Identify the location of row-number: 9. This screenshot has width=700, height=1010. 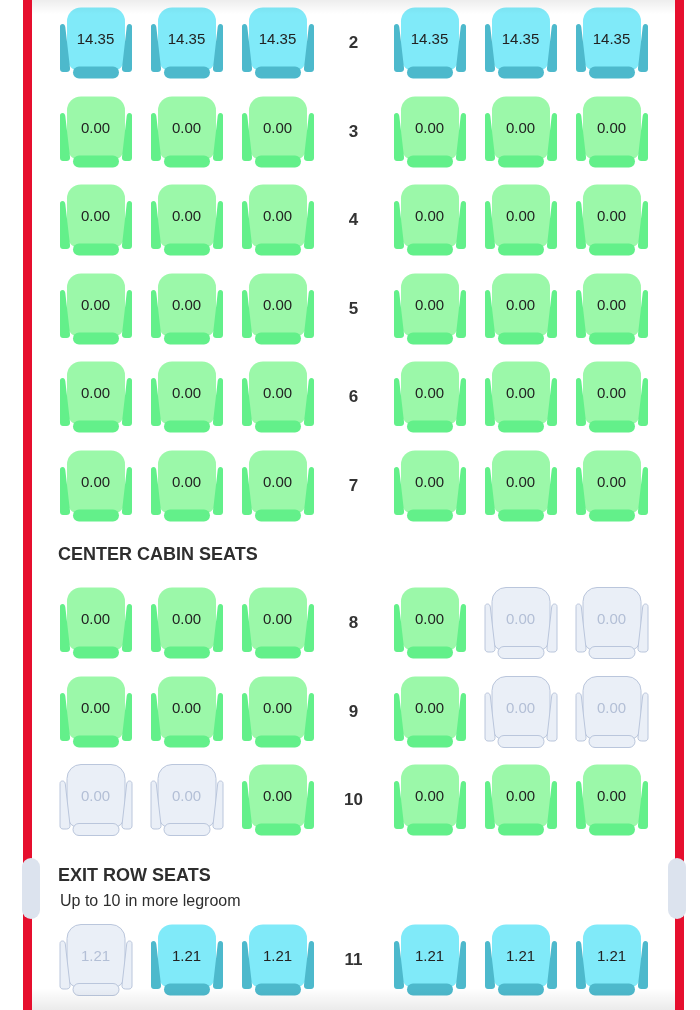
(353, 711).